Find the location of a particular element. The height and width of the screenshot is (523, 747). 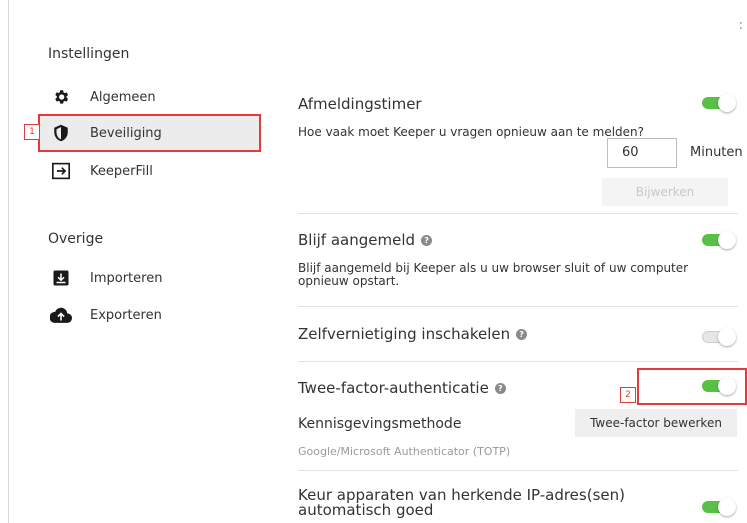

logout-timer-title: Afmeldingstimer is located at coordinates (360, 104).